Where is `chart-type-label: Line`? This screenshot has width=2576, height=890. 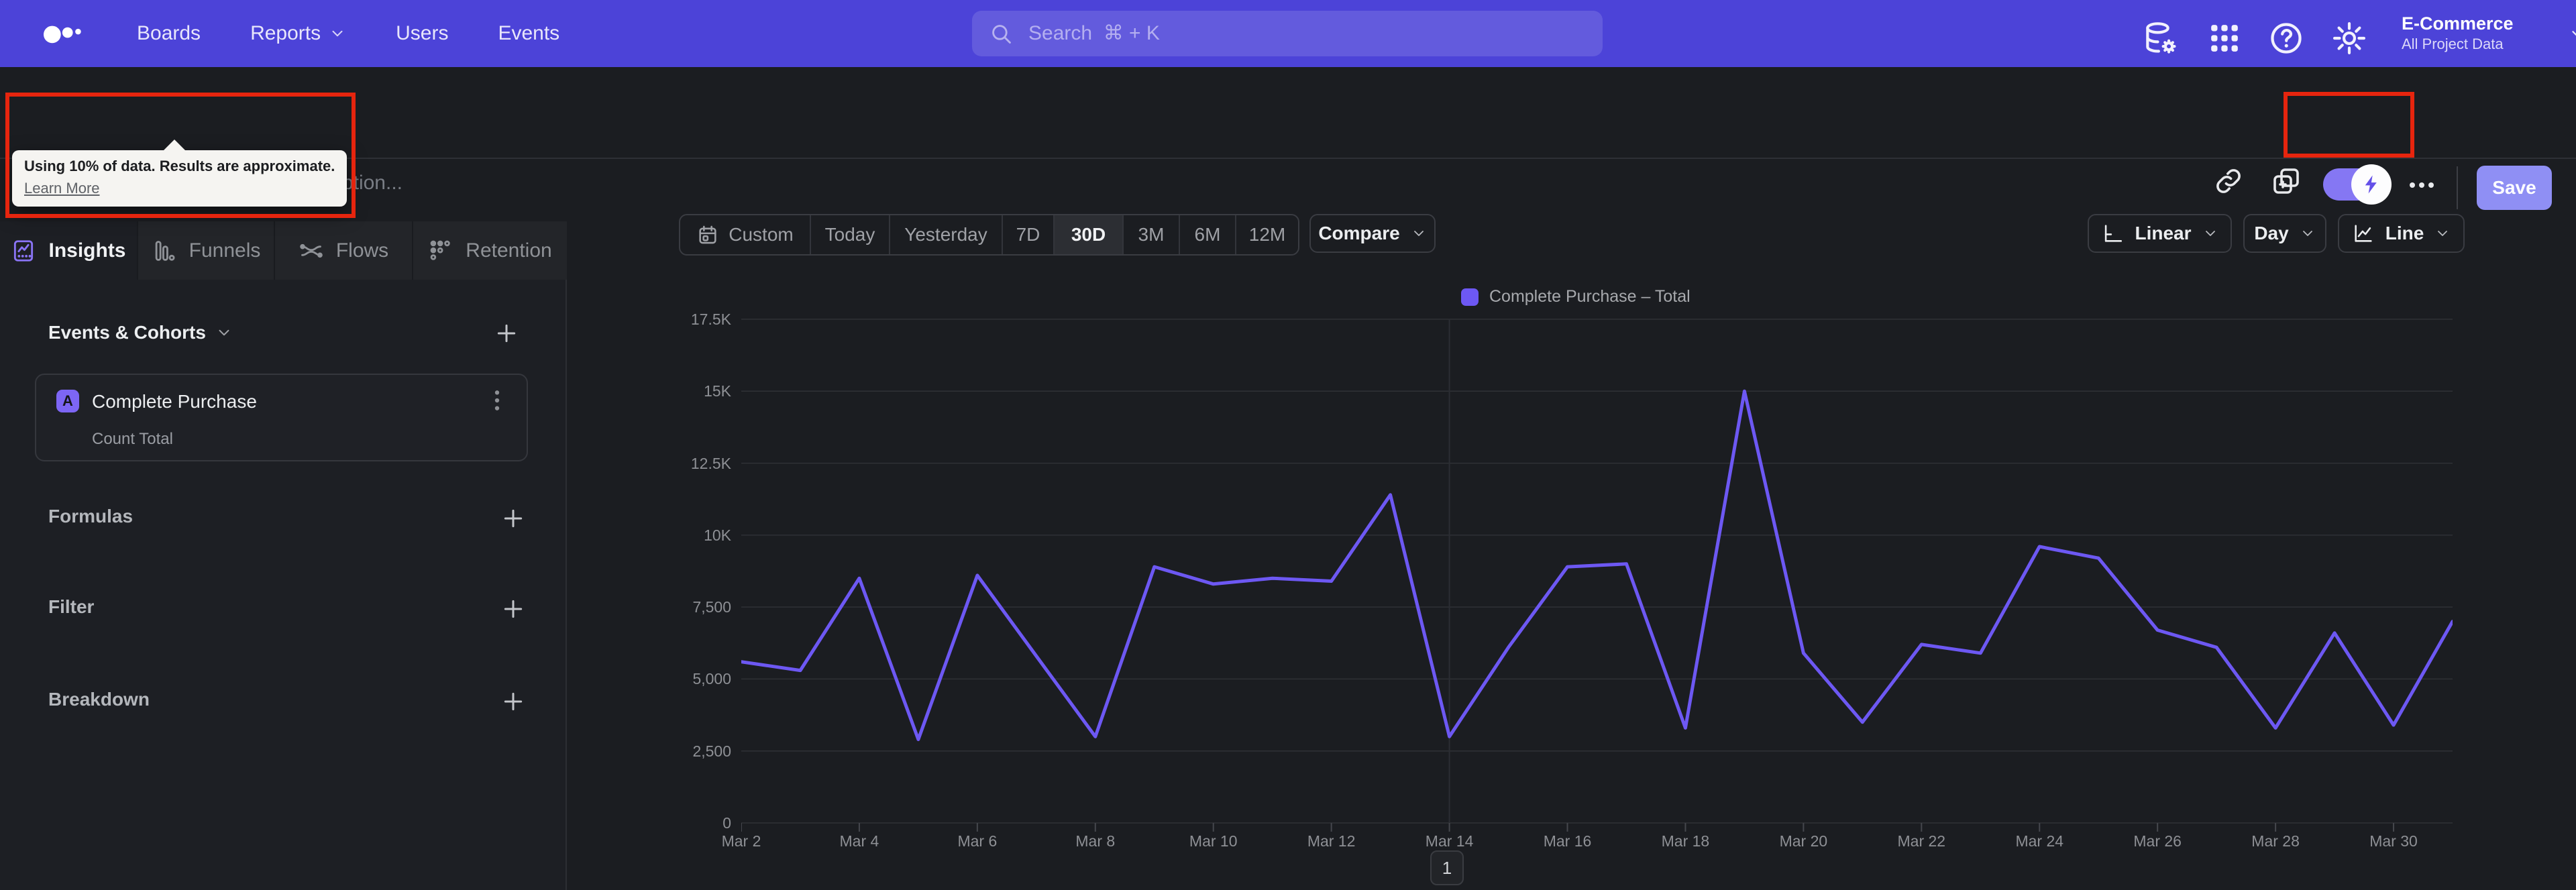
chart-type-label: Line is located at coordinates (2404, 233).